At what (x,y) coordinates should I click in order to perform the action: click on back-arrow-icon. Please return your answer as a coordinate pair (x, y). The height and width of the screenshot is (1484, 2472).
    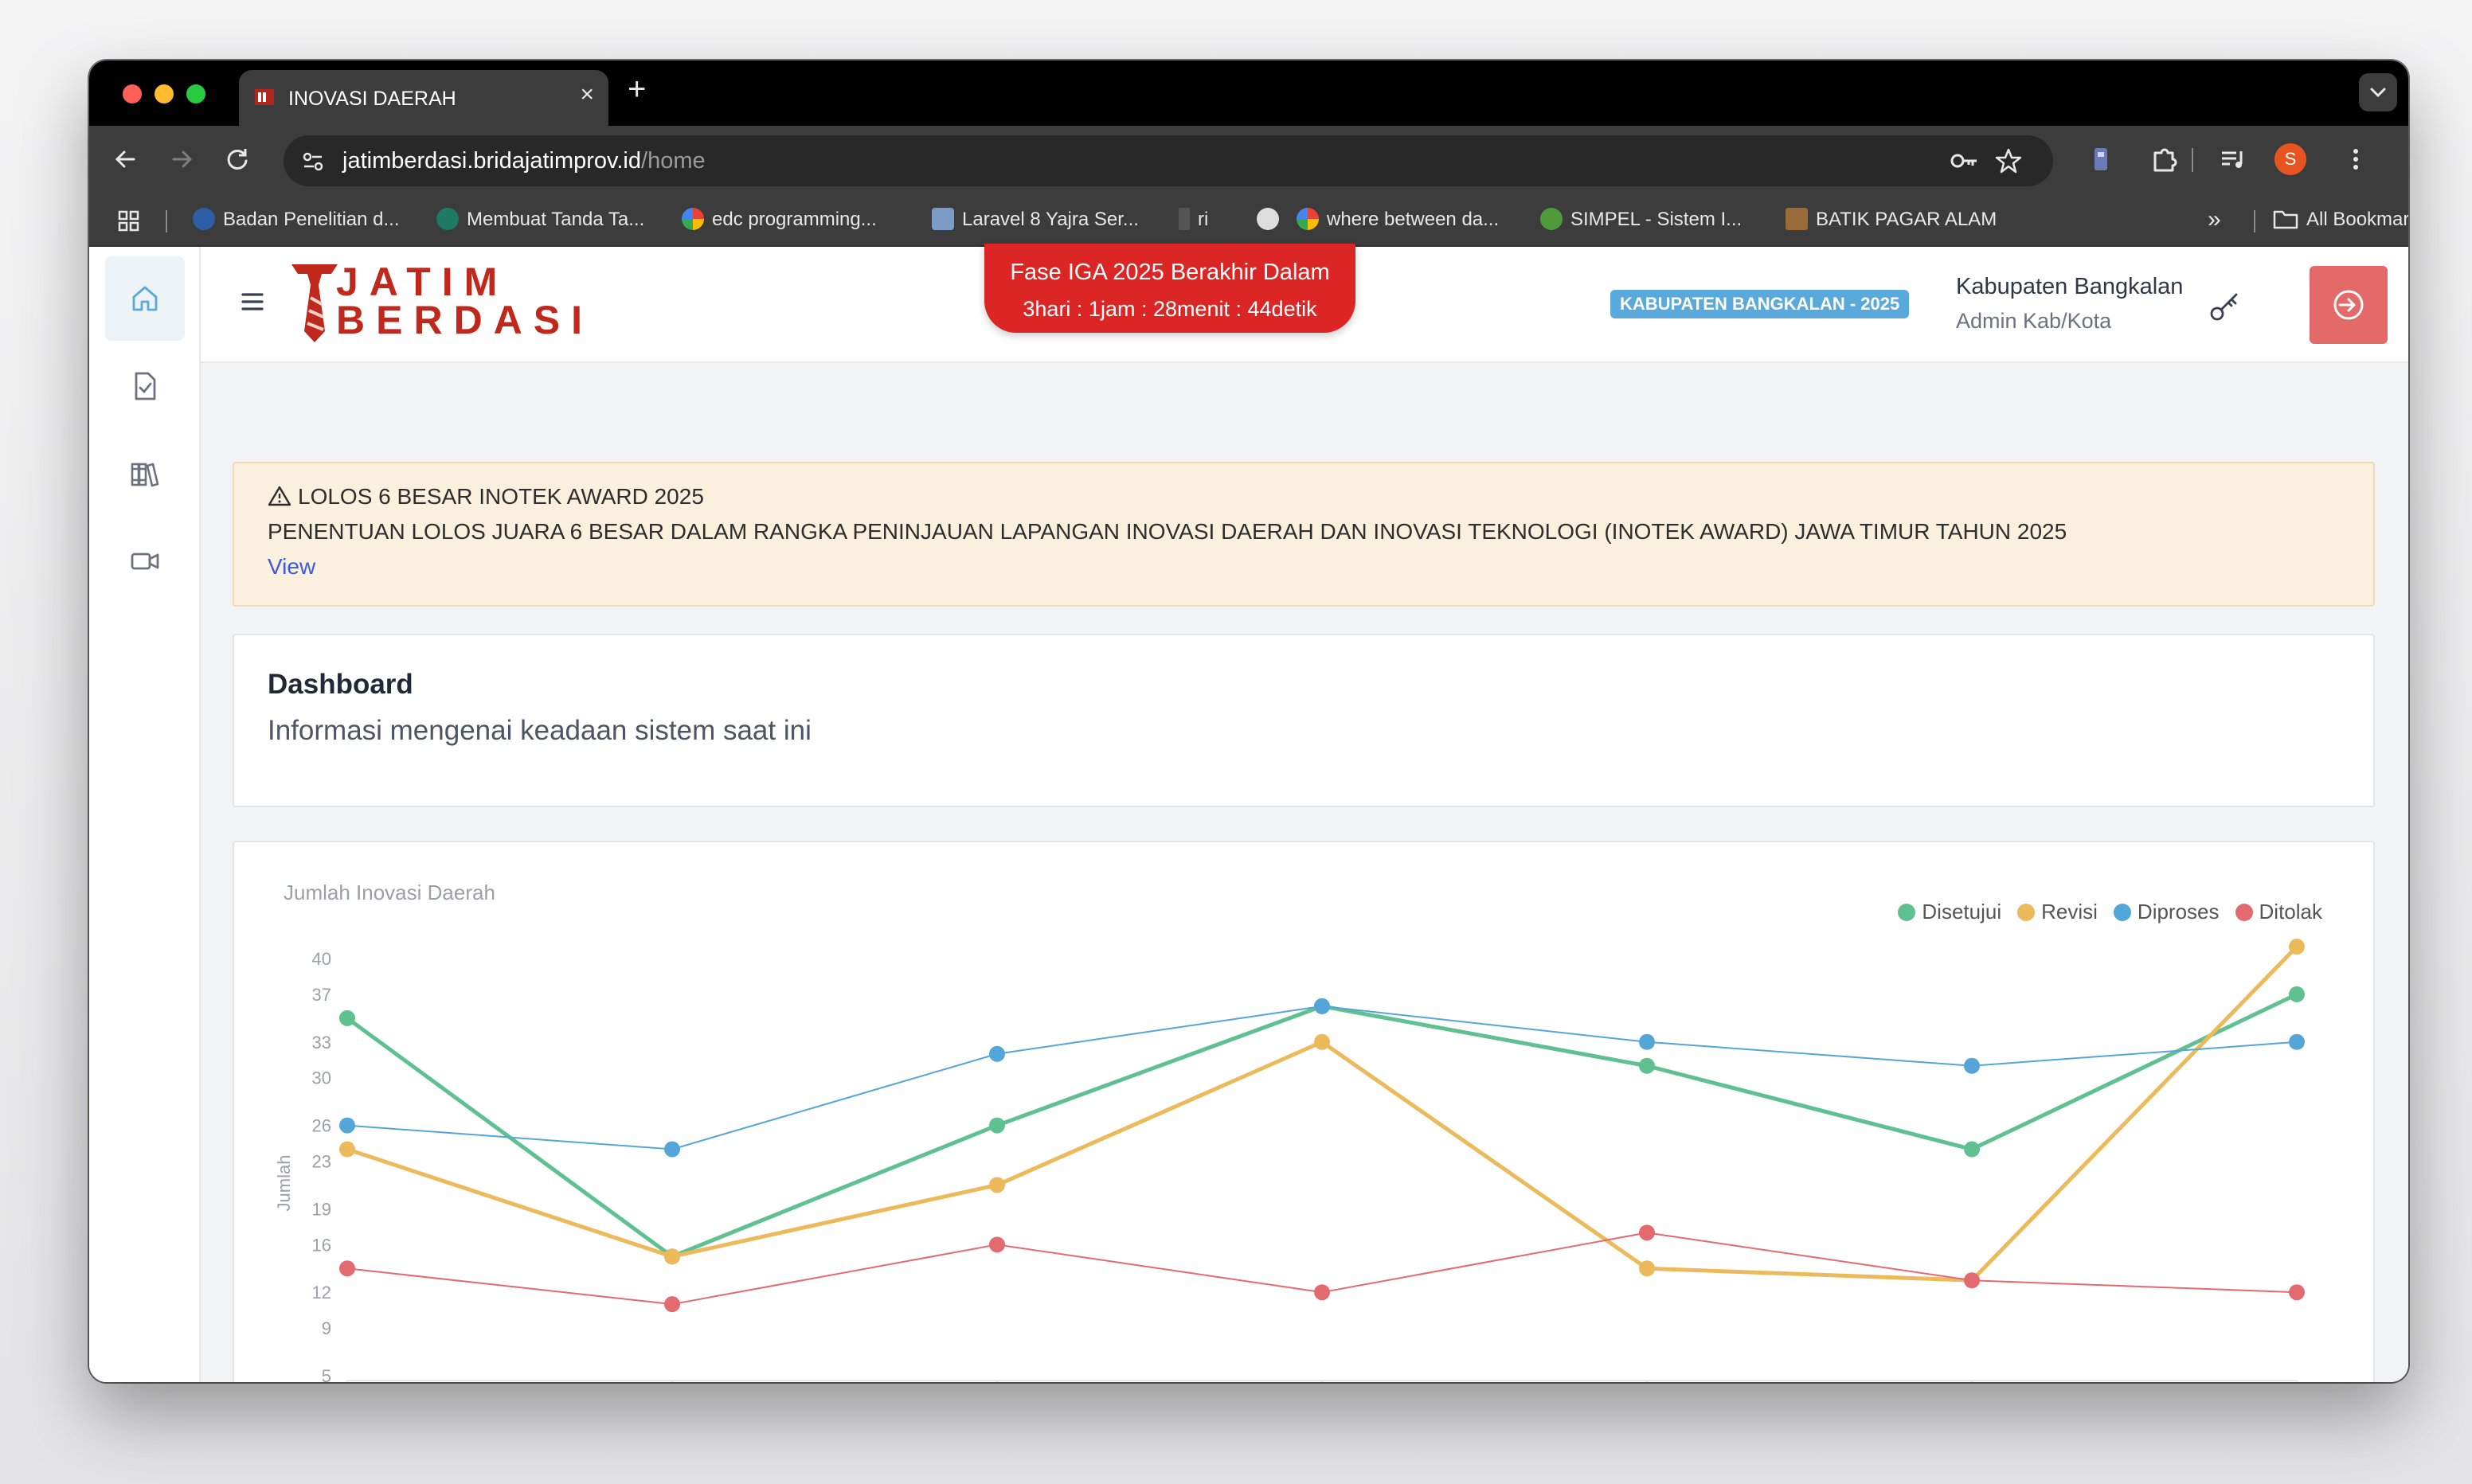
    Looking at the image, I should click on (126, 159).